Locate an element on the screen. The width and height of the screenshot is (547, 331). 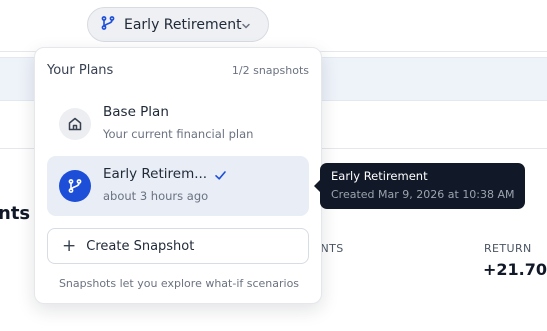
plan-selector-label: Early Retirement is located at coordinates (183, 24).